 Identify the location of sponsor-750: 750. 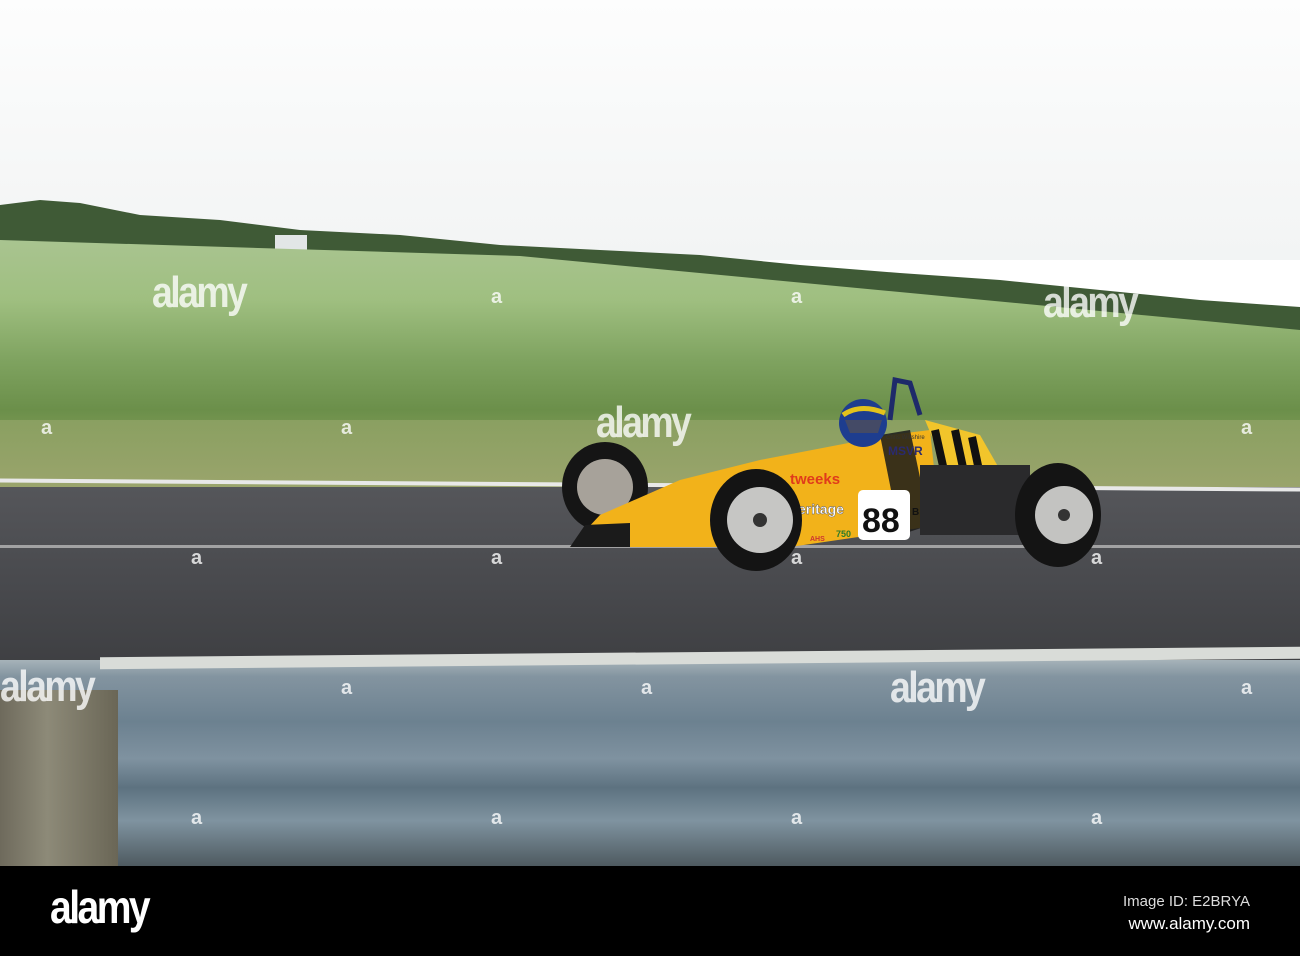
(843, 534).